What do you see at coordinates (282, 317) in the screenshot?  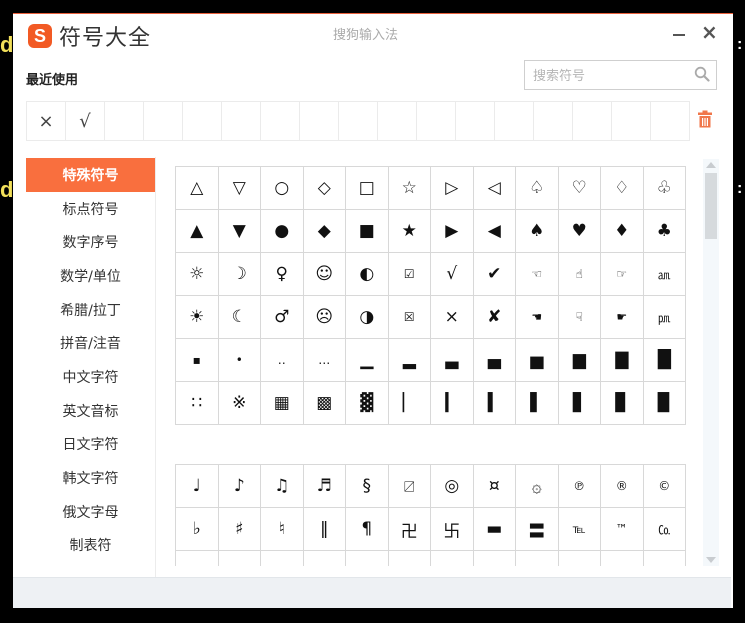 I see `symbol-cell: ♂` at bounding box center [282, 317].